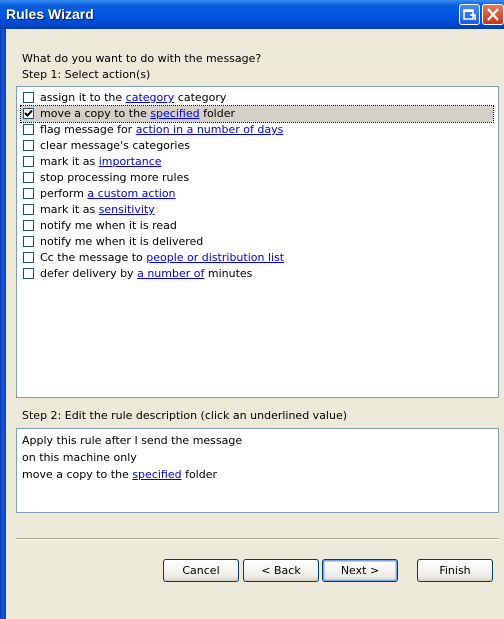  I want to click on action-row: defer delivery by a number of minutes, so click(257, 274).